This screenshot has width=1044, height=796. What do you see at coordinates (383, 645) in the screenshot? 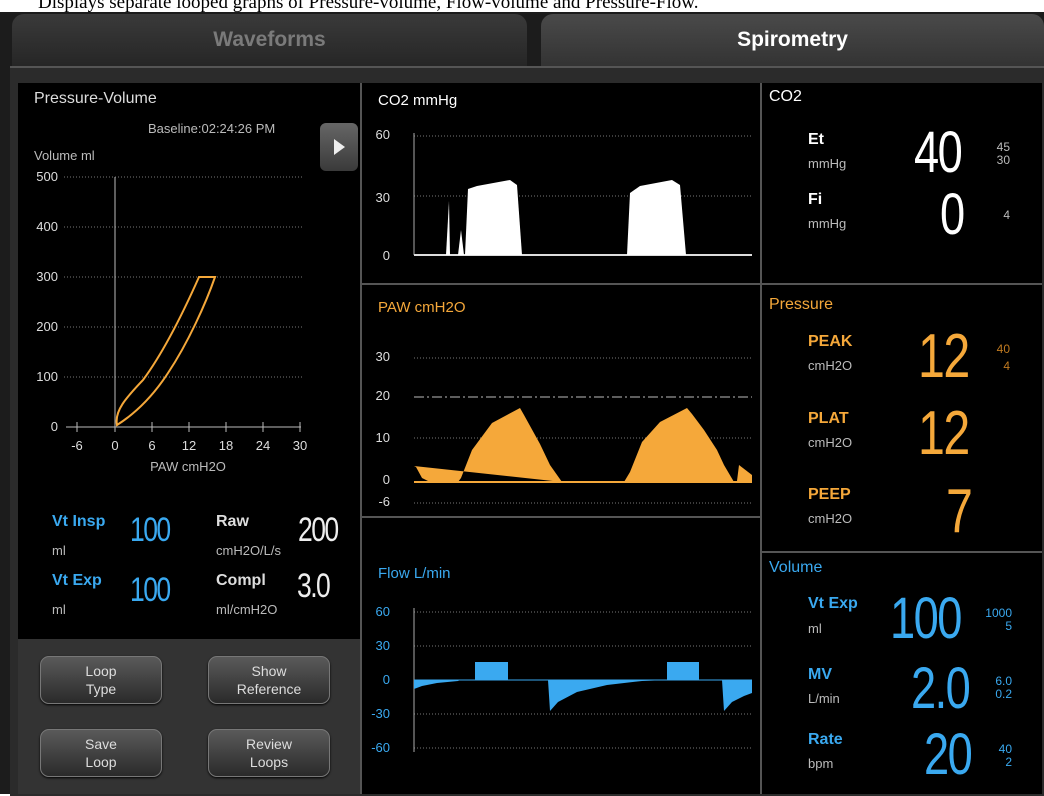
I see `flow-tick: 30` at bounding box center [383, 645].